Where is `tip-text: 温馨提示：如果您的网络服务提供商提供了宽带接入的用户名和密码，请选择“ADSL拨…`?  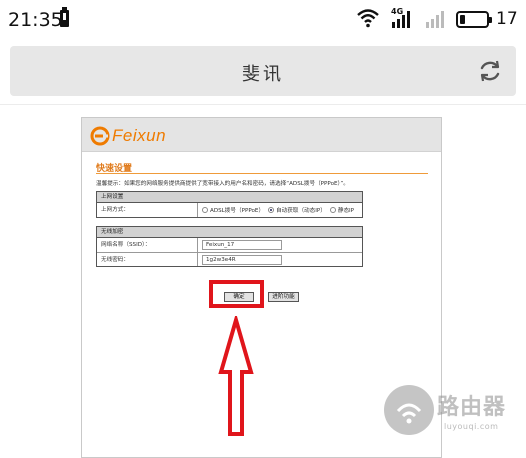
tip-text: 温馨提示：如果您的网络服务提供商提供了宽带接入的用户名和密码，请选择“ADSL拨… is located at coordinates (222, 184).